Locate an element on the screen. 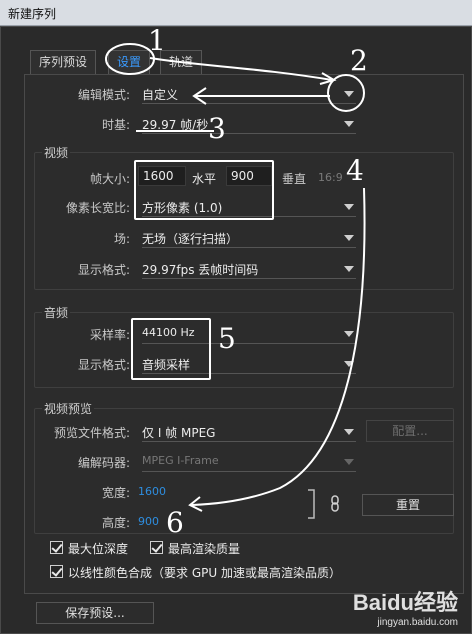 This screenshot has height=634, width=472. watermark-url: jingyan.baidu.com is located at coordinates (417, 622).